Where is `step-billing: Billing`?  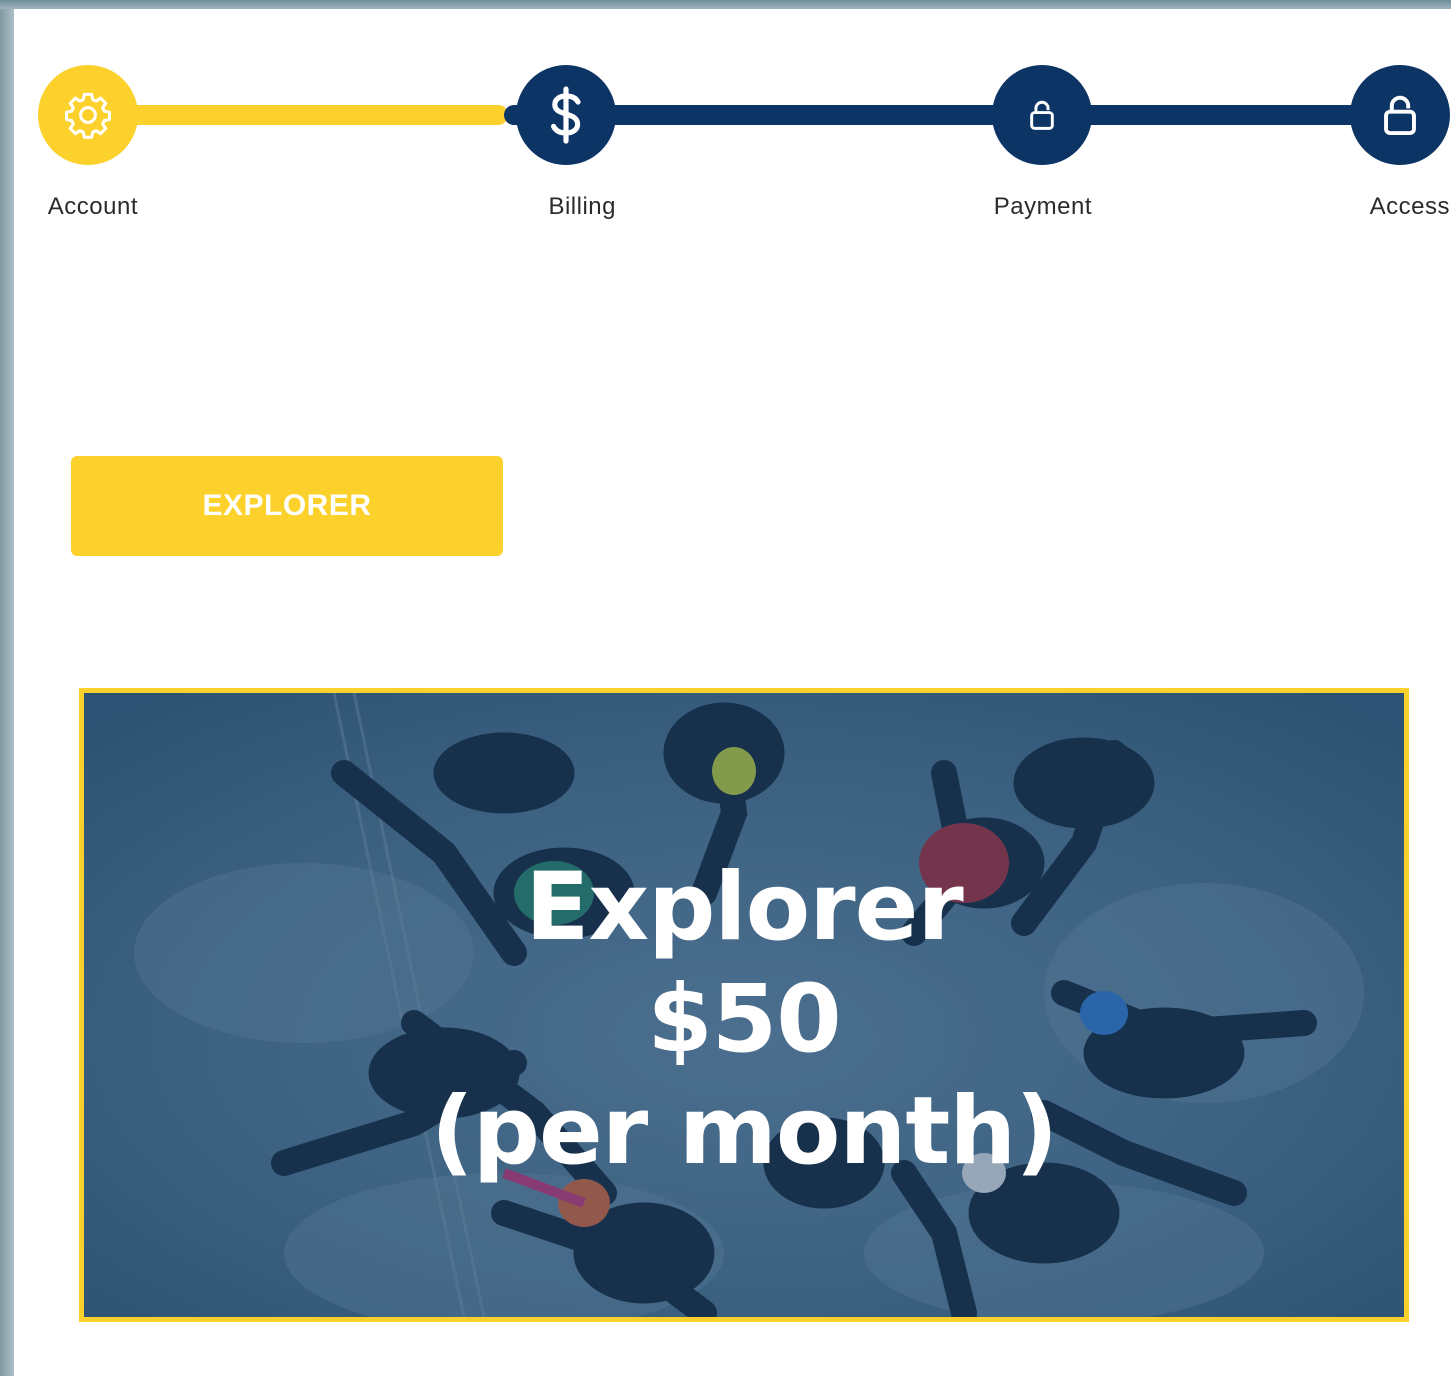
step-billing: Billing is located at coordinates (566, 143).